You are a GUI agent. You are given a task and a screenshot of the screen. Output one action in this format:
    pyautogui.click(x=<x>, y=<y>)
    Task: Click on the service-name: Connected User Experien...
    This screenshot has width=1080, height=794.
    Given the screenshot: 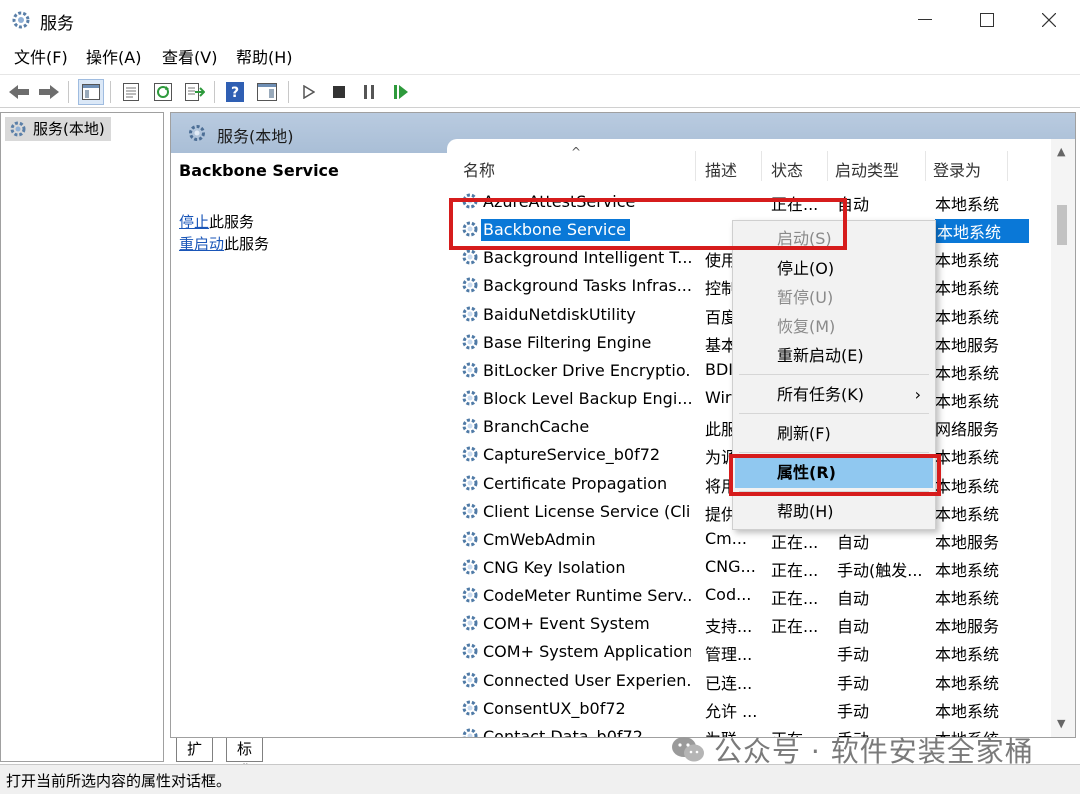 What is the action you would take?
    pyautogui.click(x=587, y=680)
    